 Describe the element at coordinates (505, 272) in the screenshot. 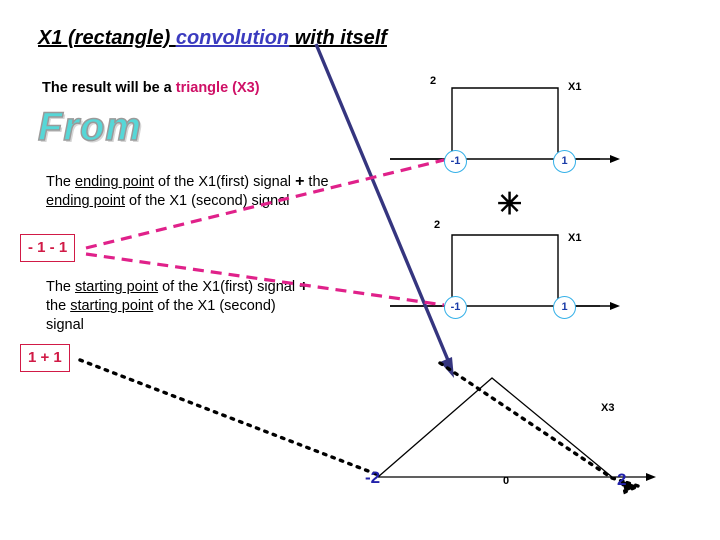

I see `signal2-plot` at that location.